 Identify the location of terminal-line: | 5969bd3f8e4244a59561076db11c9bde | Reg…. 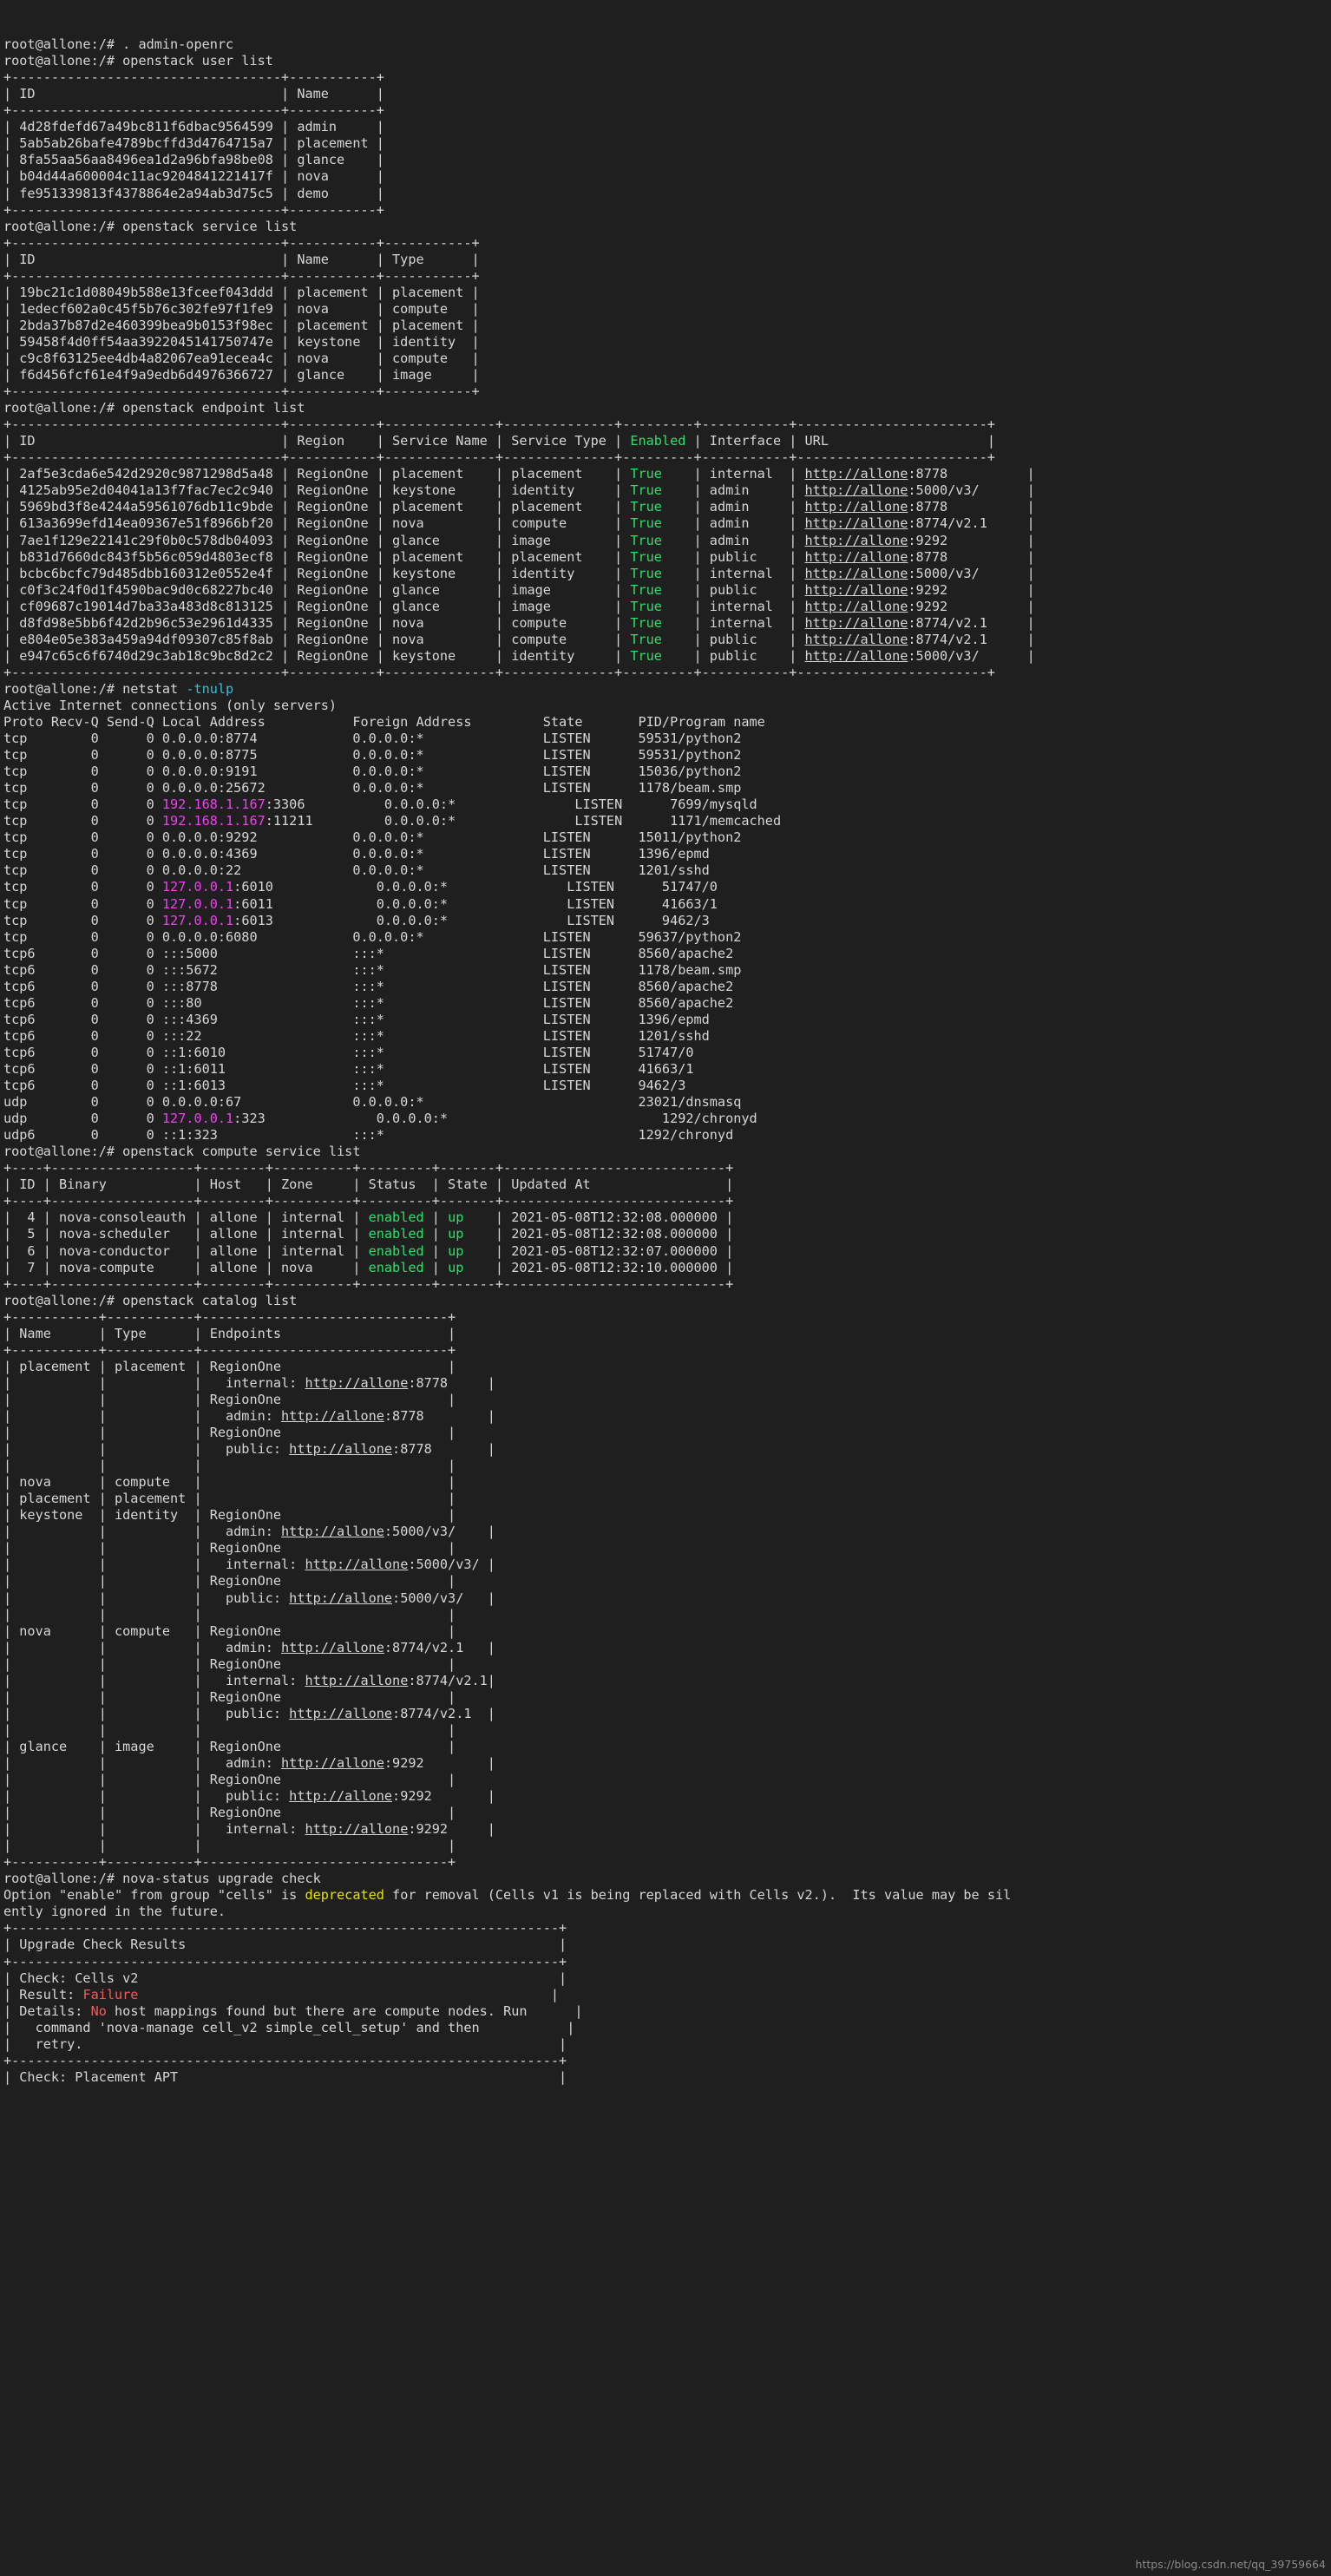
(667, 507).